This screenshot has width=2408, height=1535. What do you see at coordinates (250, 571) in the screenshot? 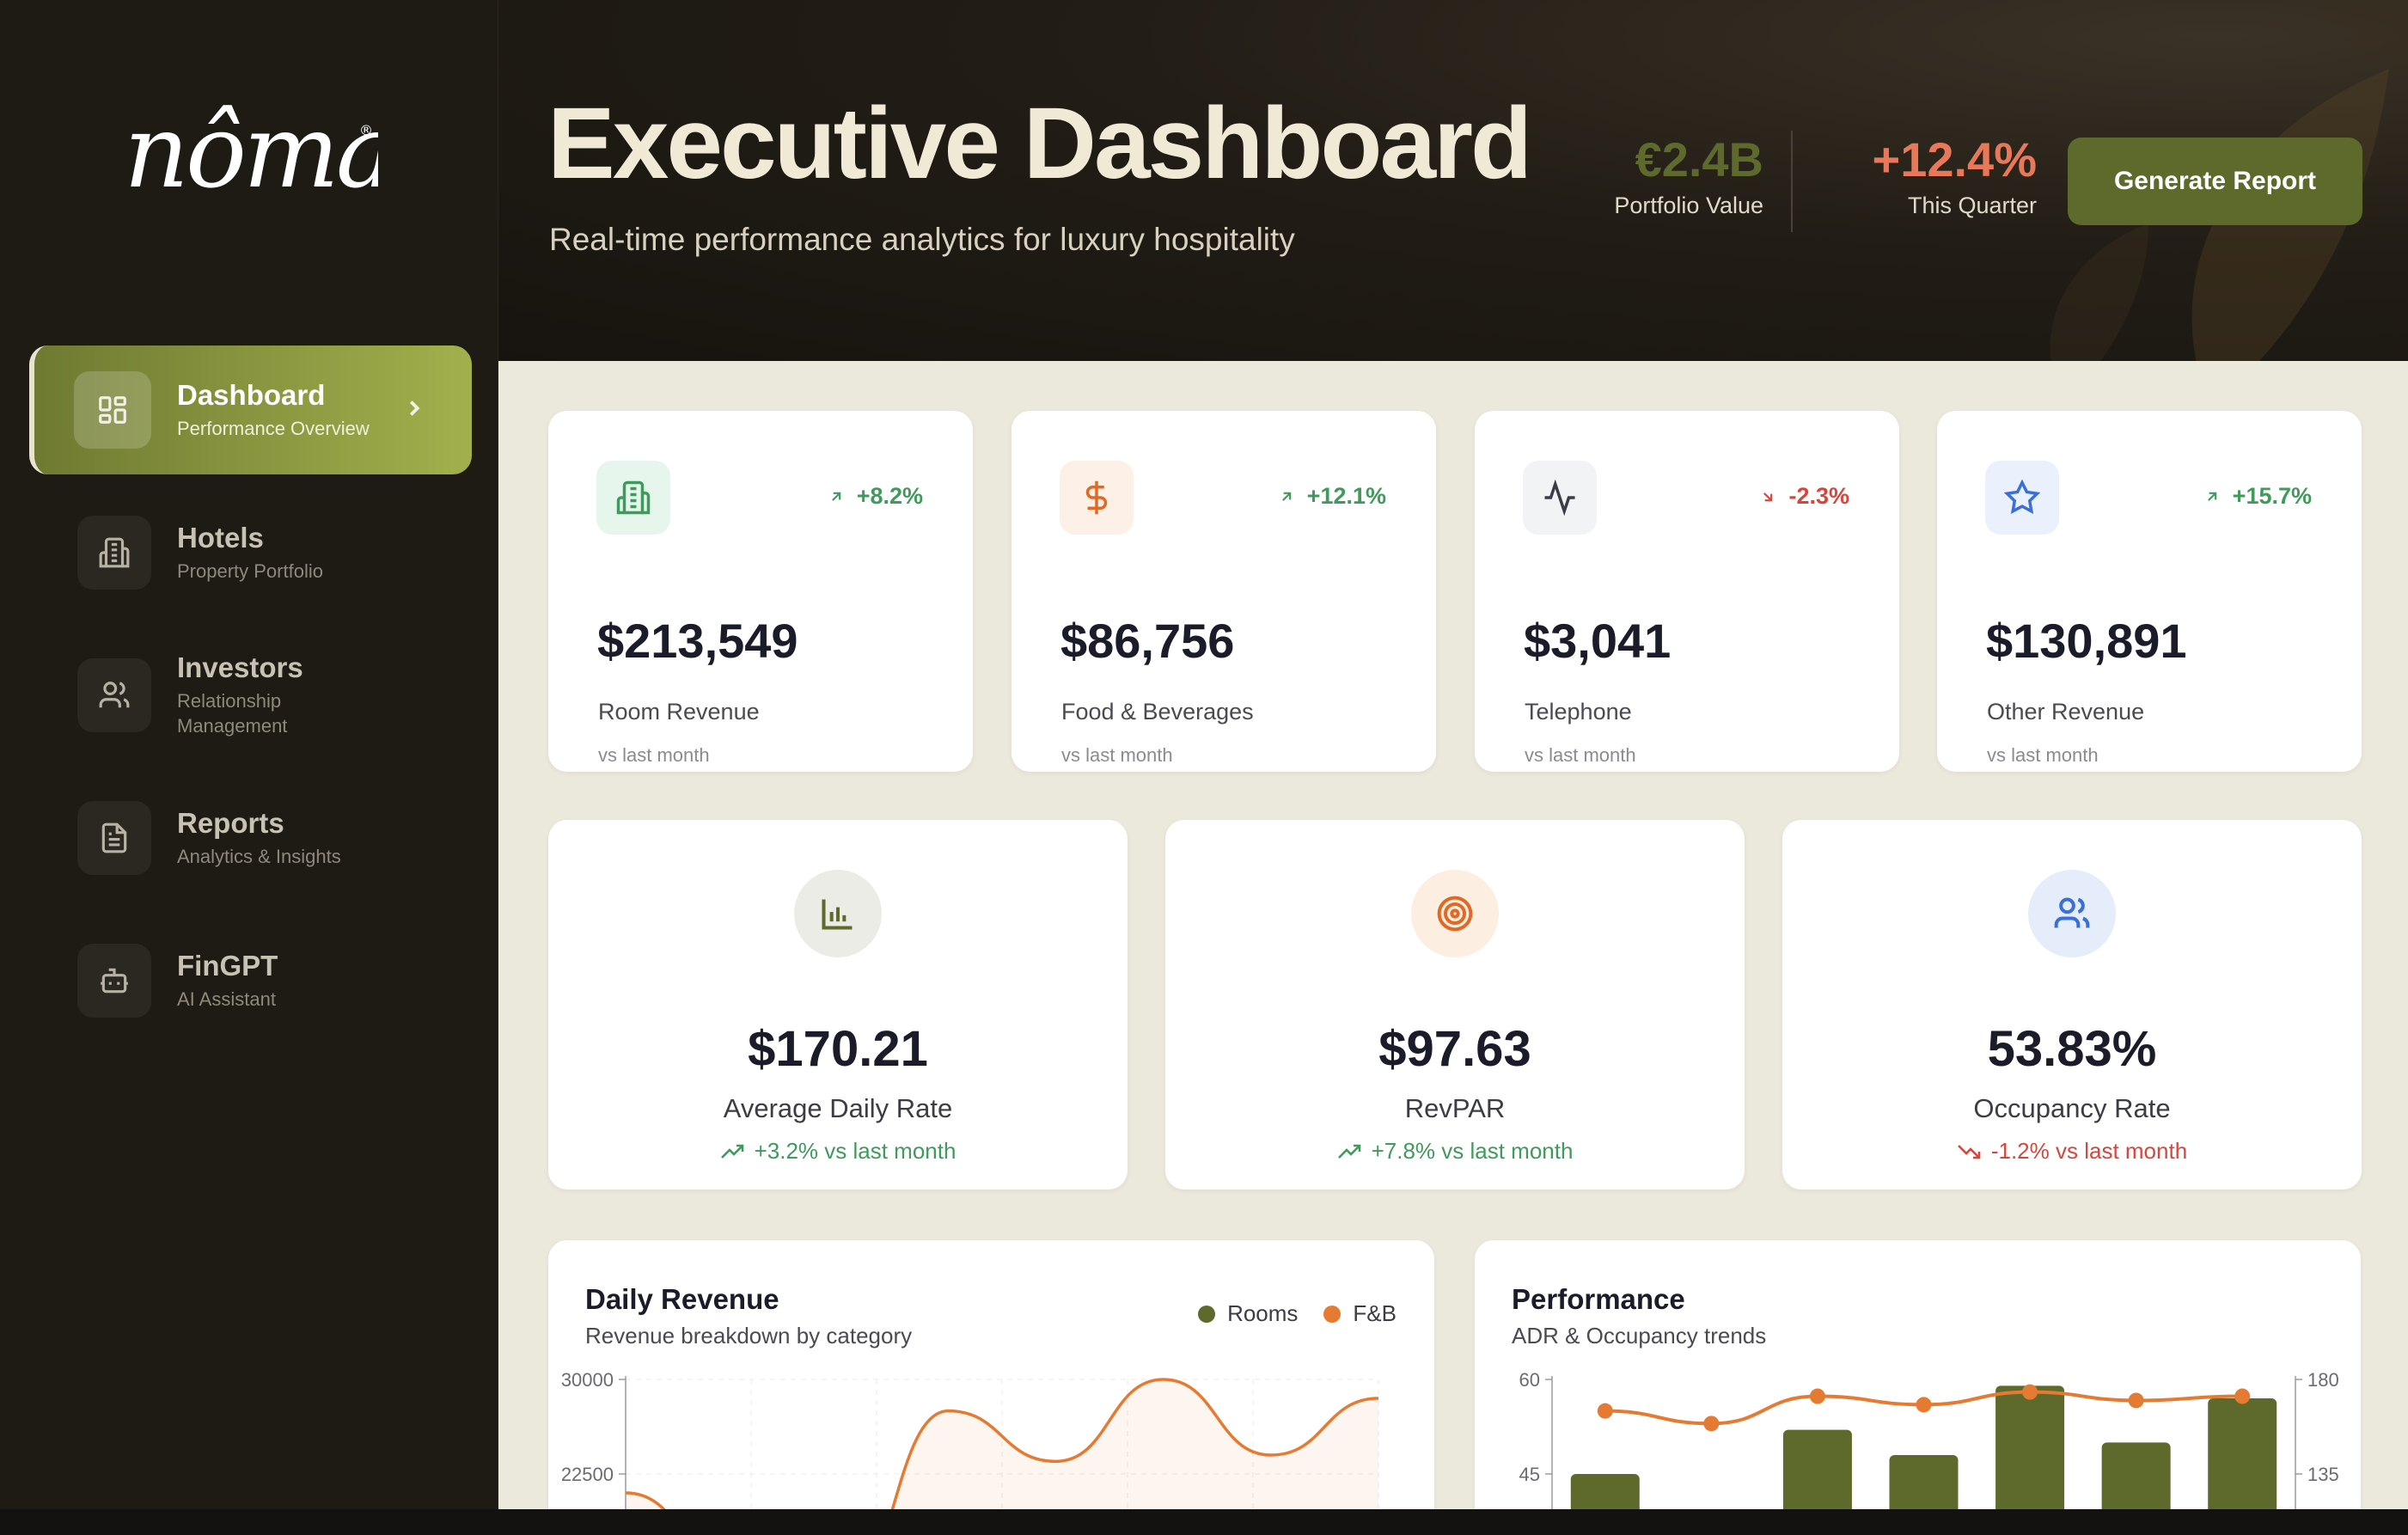
I see `sidebar-item-sublabel: Property Portfolio` at bounding box center [250, 571].